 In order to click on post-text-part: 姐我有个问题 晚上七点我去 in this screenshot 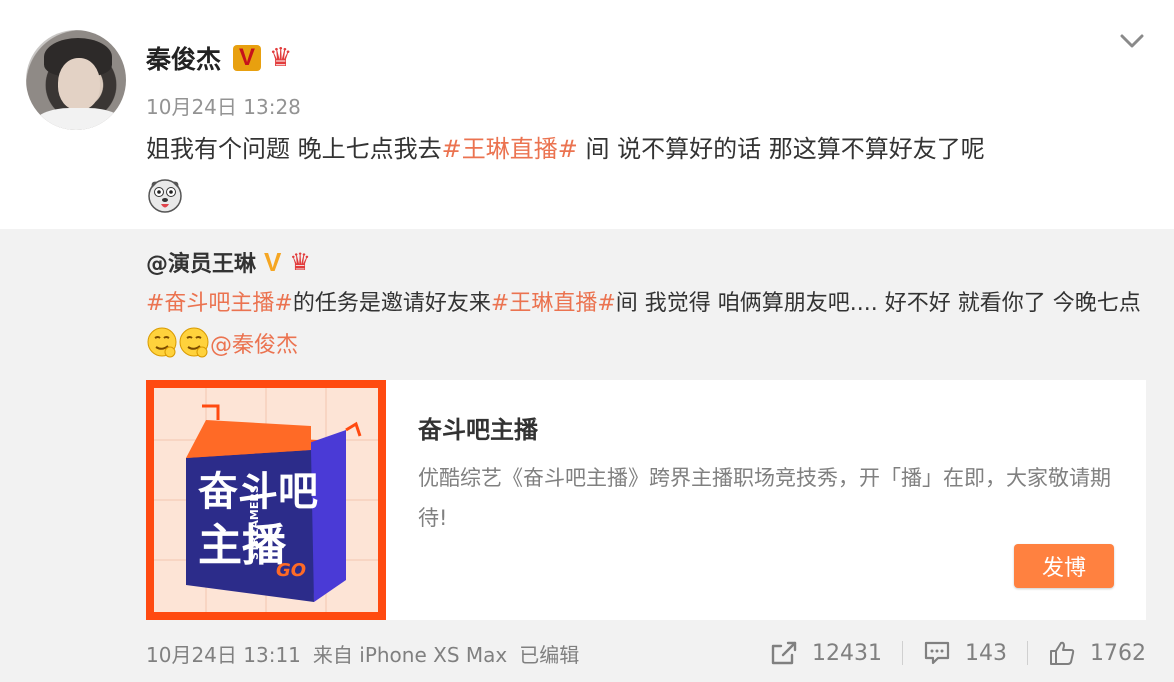, I will do `click(294, 149)`.